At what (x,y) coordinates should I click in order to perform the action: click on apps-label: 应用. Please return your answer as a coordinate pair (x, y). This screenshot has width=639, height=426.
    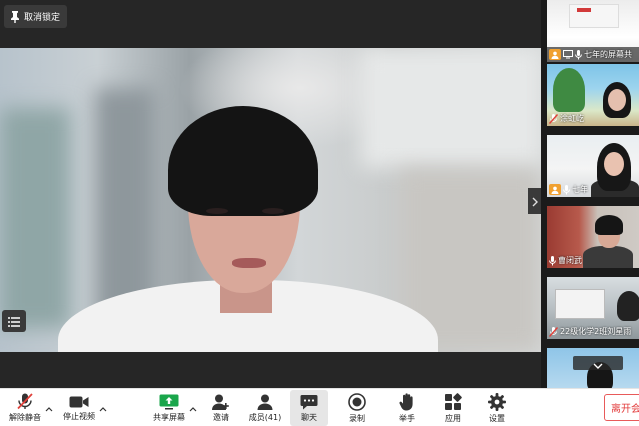
    Looking at the image, I should click on (453, 418).